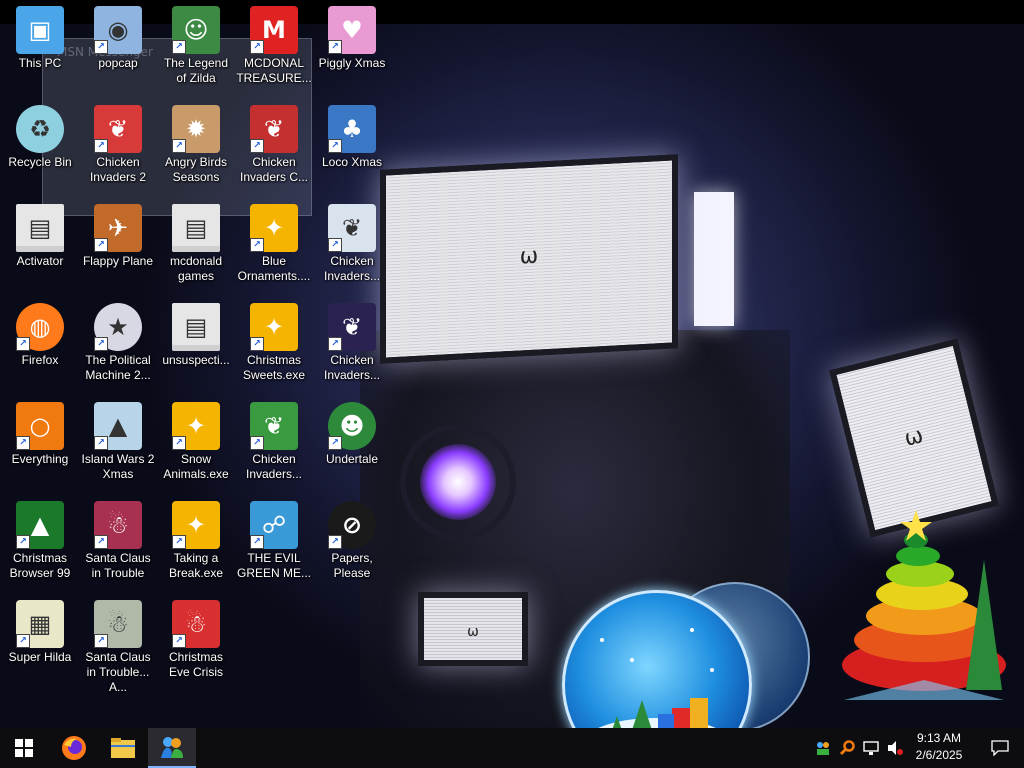 This screenshot has height=768, width=1024. Describe the element at coordinates (939, 738) in the screenshot. I see `clock-time: 9:13 AM` at that location.